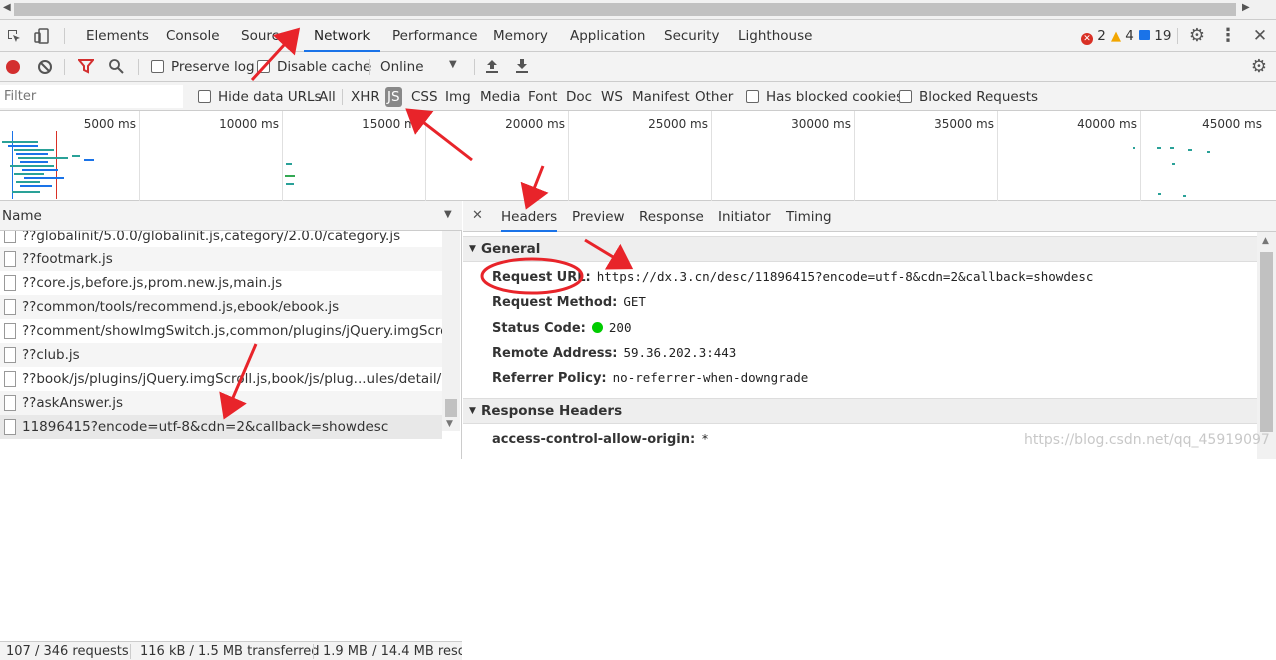  I want to click on preserve-log-checkbox, so click(157, 66).